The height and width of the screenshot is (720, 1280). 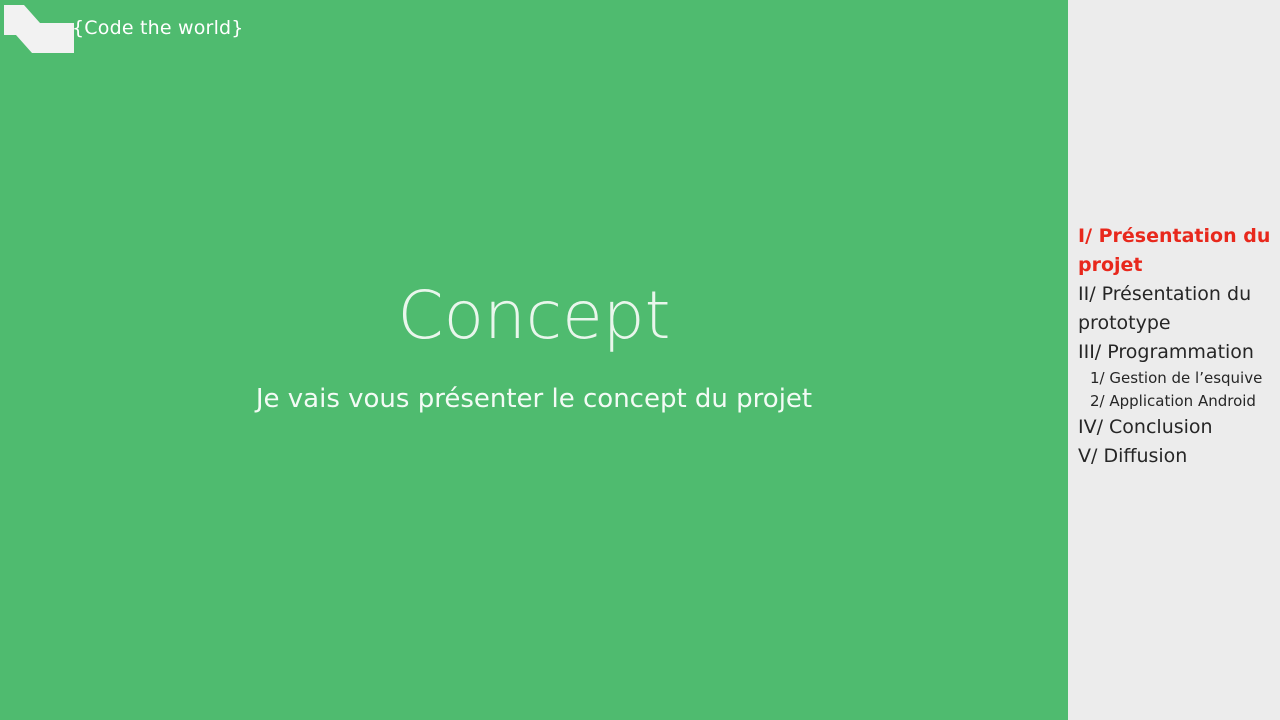 I want to click on logo-mark-icon, so click(x=39, y=29).